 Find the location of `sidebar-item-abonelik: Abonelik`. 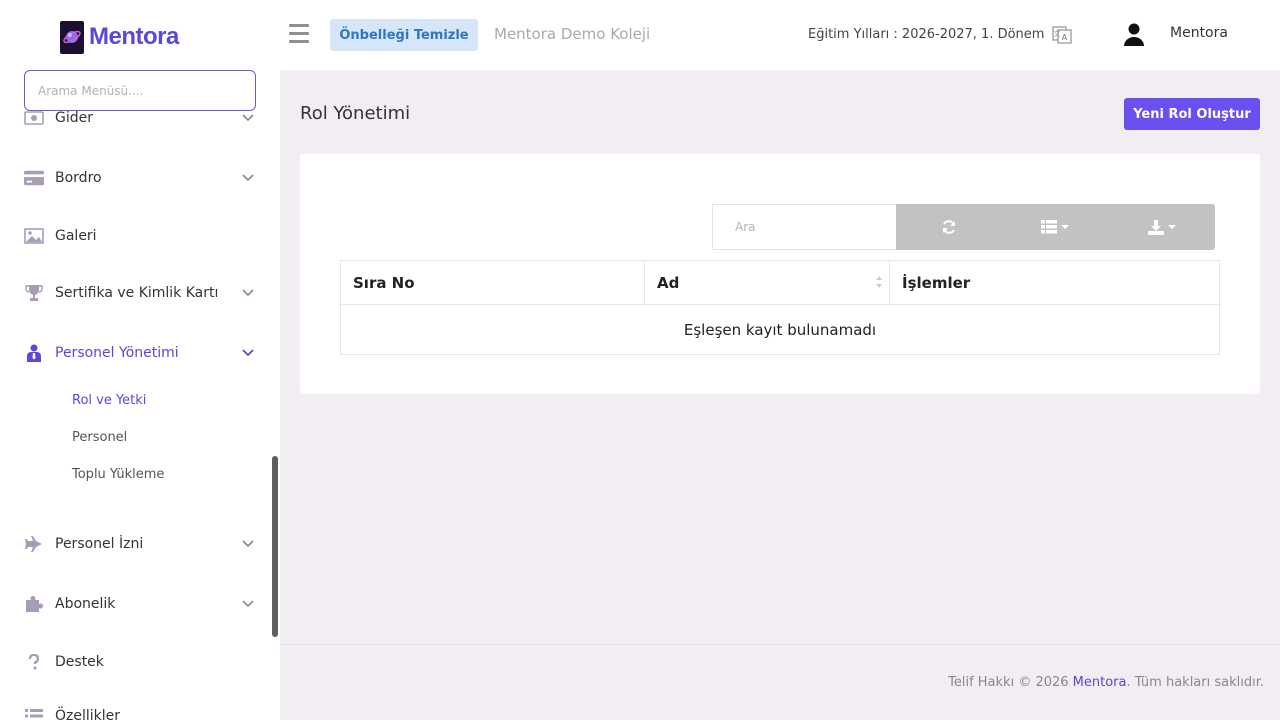

sidebar-item-abonelik: Abonelik is located at coordinates (140, 604).